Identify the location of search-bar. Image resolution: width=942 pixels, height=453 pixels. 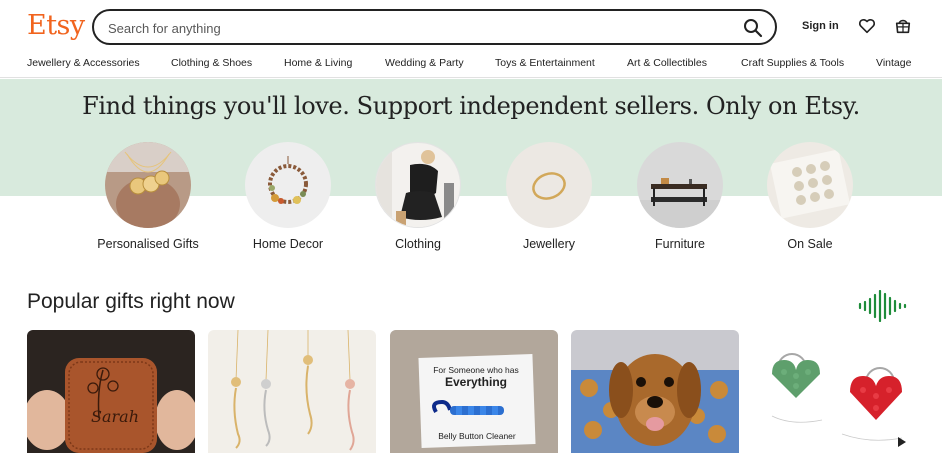
(434, 27).